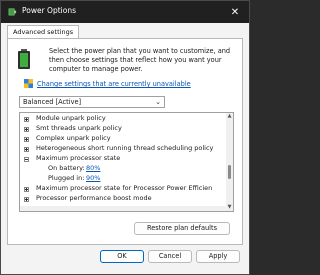 The image size is (320, 275). I want to click on tree-item: Smt threads unpark policy, so click(79, 128).